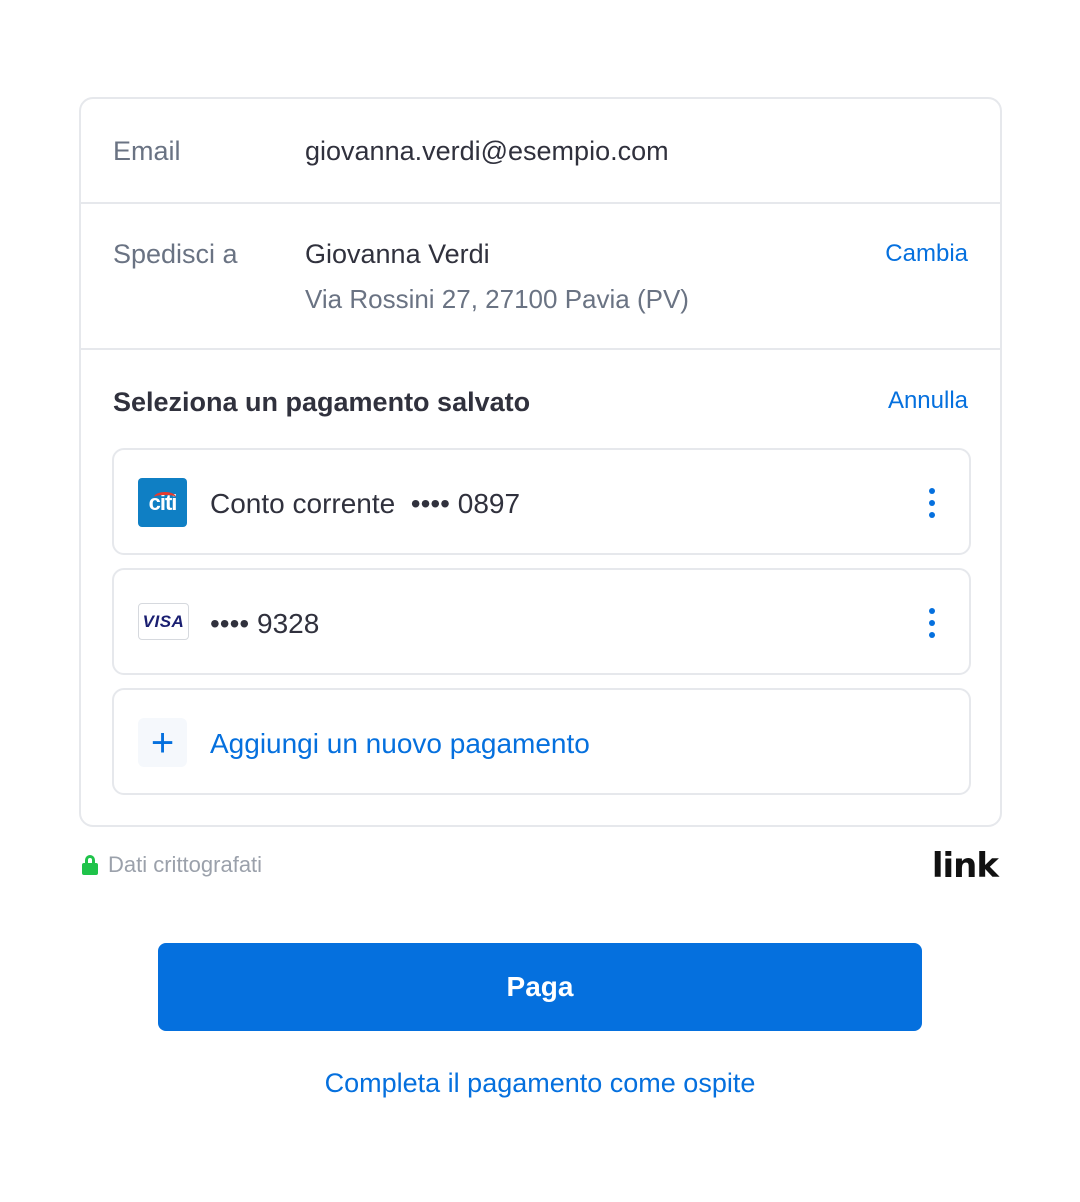 The height and width of the screenshot is (1202, 1080). I want to click on payment-method-label: Conto corrente •••• 0897, so click(365, 503).